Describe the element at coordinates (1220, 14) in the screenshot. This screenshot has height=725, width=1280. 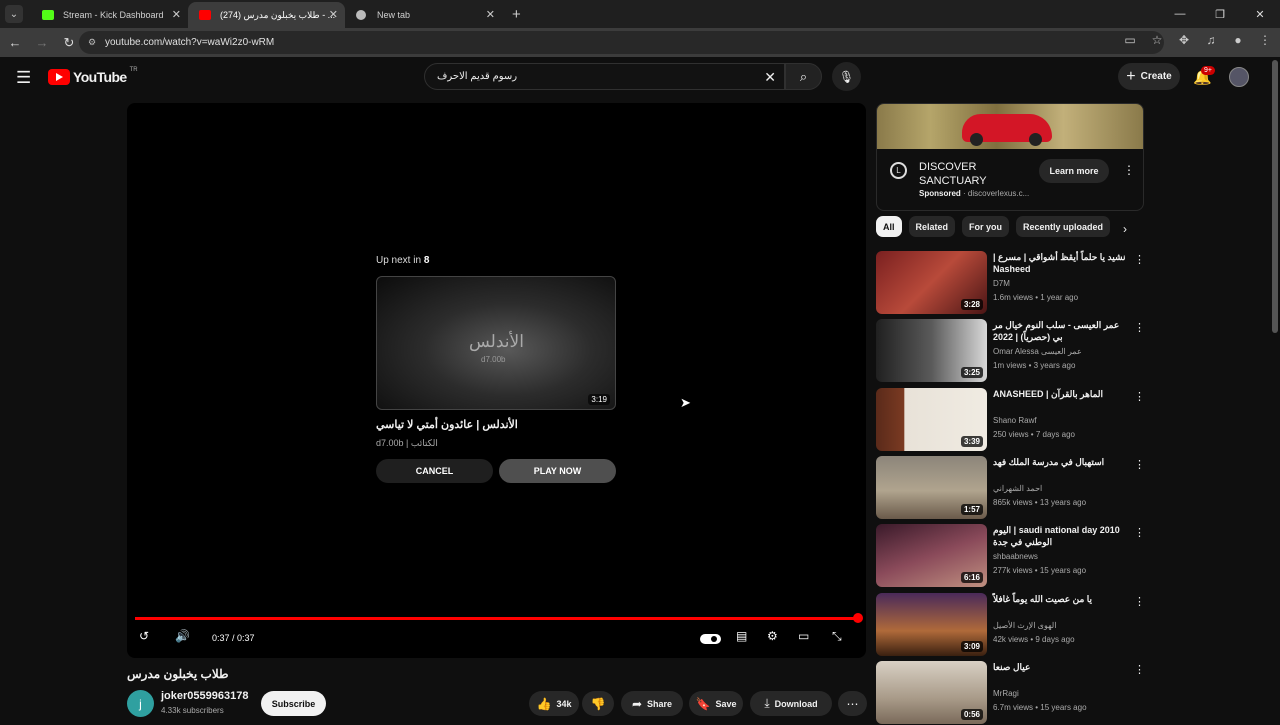
I see `restore-icon: ❐` at that location.